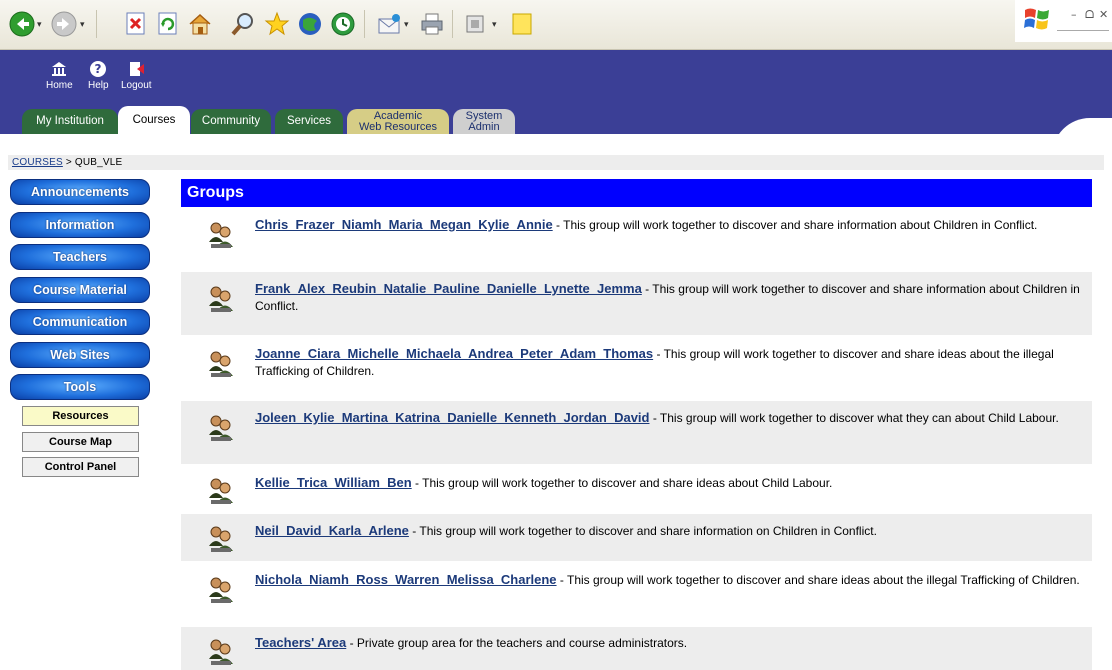  Describe the element at coordinates (389, 24) in the screenshot. I see `mail-icon` at that location.